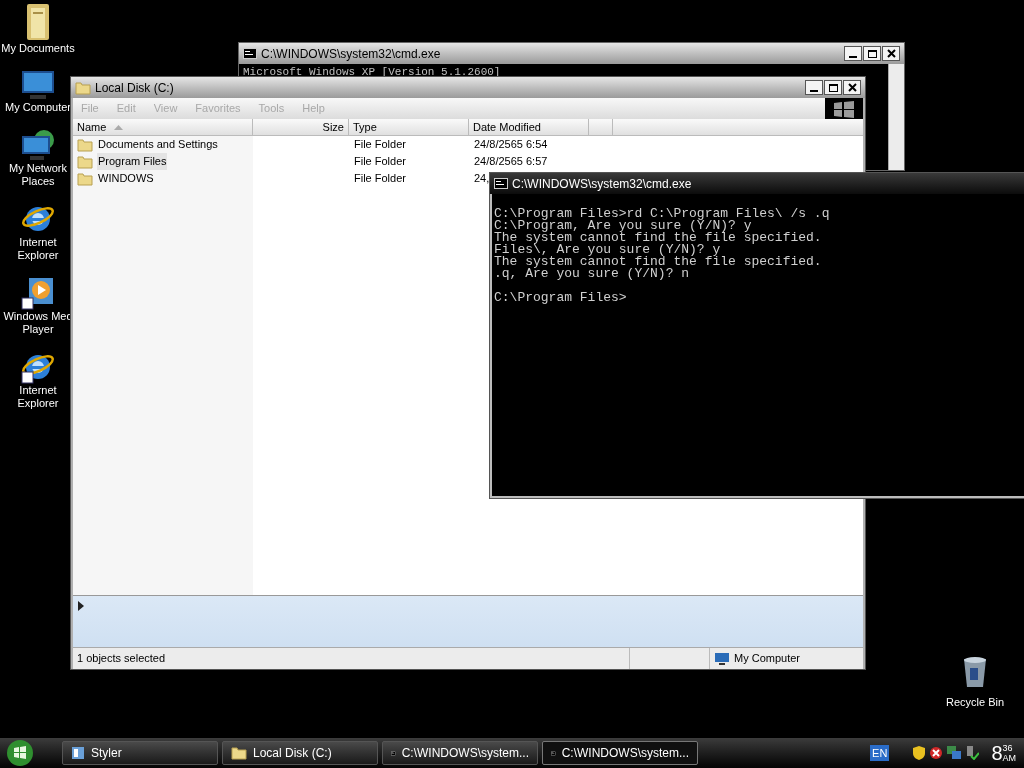 The width and height of the screenshot is (1024, 768). I want to click on desktop-icon-label: My Computer, so click(38, 107).